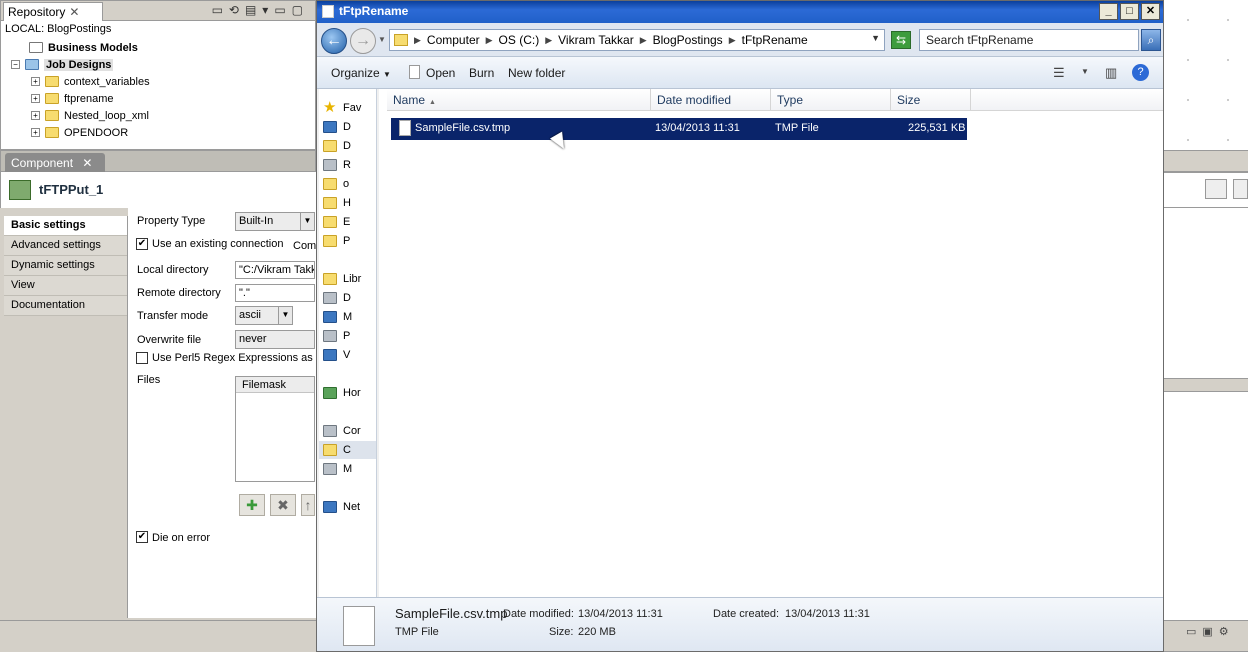 This screenshot has width=1248, height=652. I want to click on nav-item: Net, so click(341, 507).